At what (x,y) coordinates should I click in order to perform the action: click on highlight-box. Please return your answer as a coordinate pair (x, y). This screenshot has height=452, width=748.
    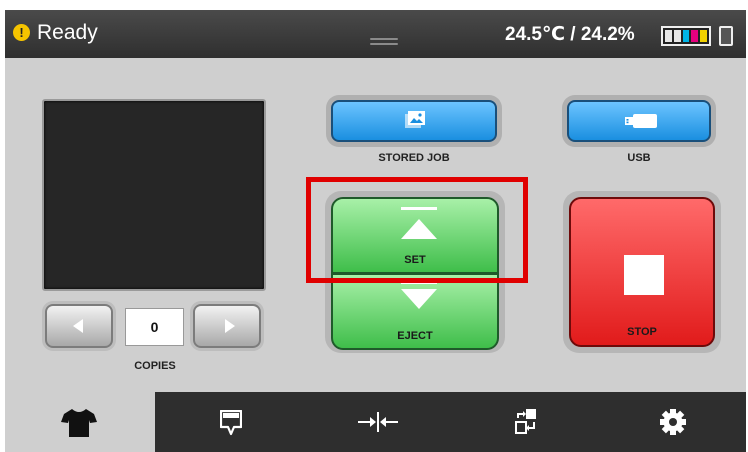
    Looking at the image, I should click on (417, 230).